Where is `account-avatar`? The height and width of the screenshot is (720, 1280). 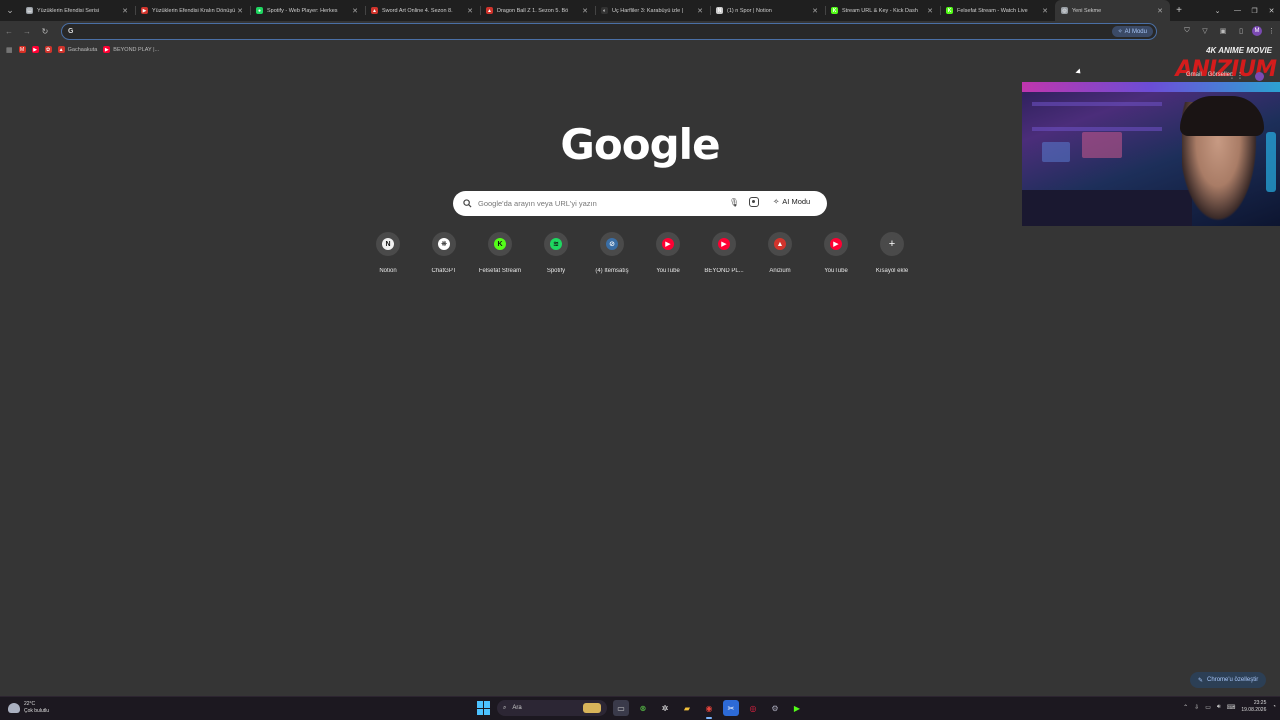
account-avatar is located at coordinates (1259, 76).